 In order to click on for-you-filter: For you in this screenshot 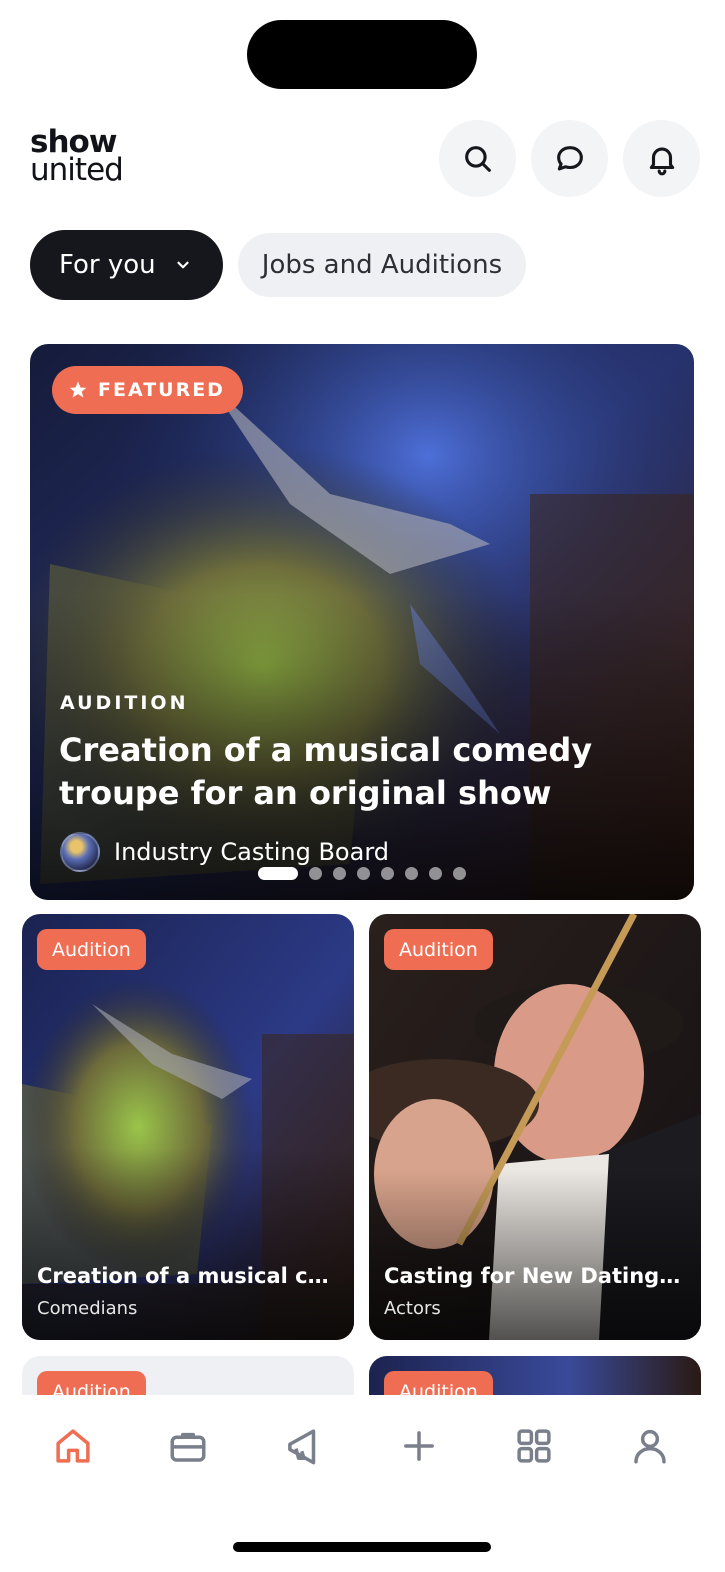, I will do `click(126, 265)`.